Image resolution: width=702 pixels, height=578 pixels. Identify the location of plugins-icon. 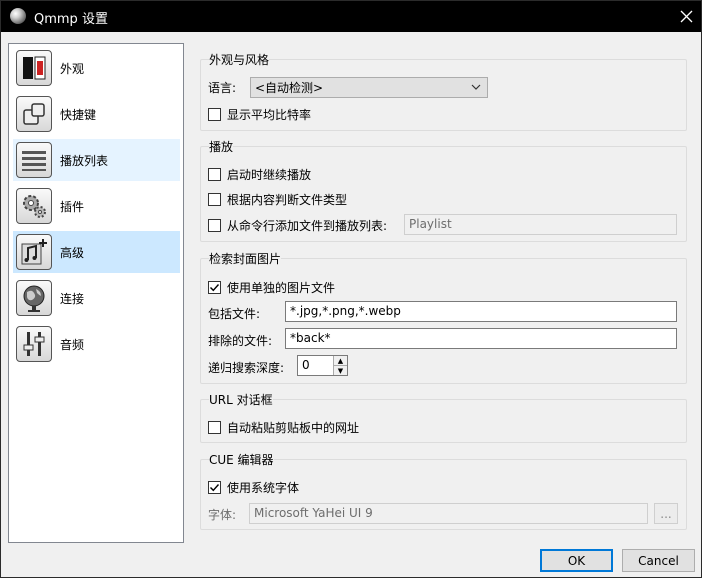
(34, 206).